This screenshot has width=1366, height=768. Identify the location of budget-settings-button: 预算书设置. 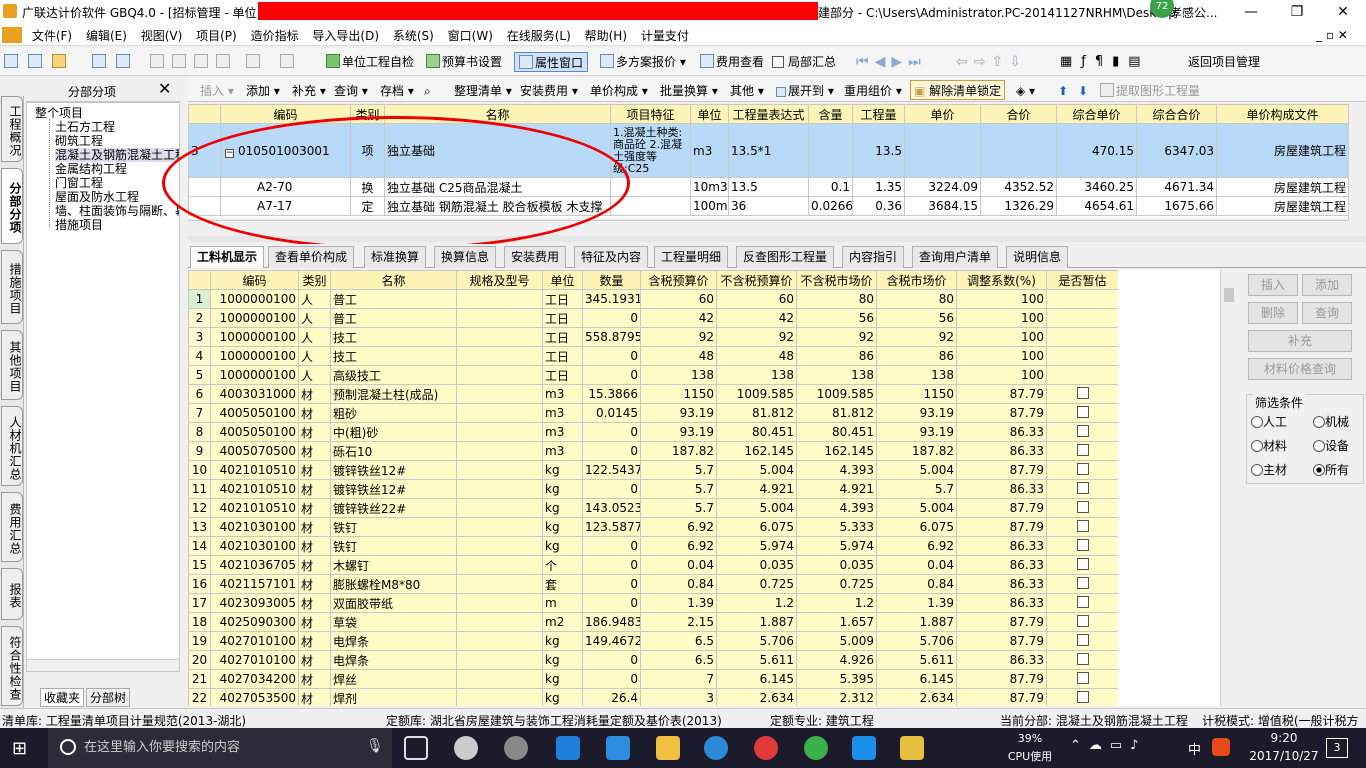
(464, 62).